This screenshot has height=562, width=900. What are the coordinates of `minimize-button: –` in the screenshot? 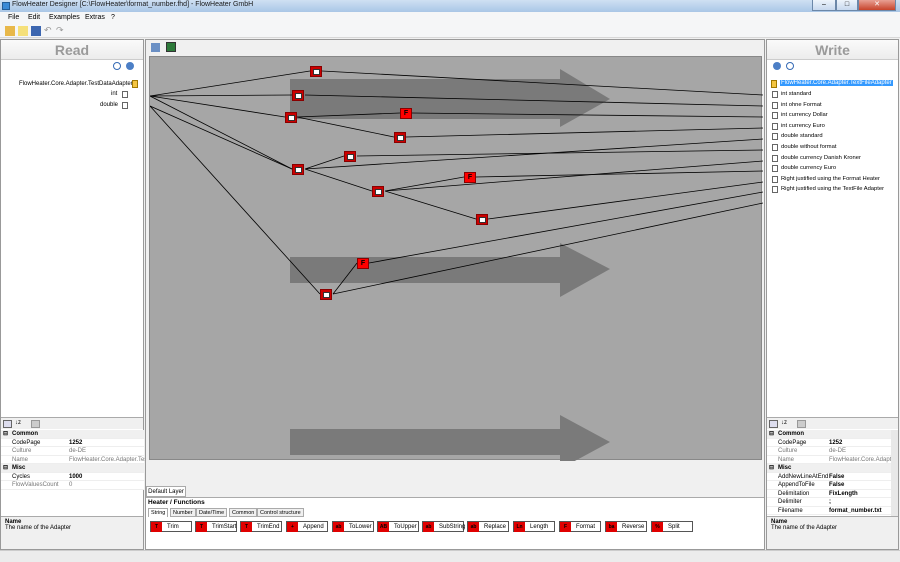 It's located at (824, 5).